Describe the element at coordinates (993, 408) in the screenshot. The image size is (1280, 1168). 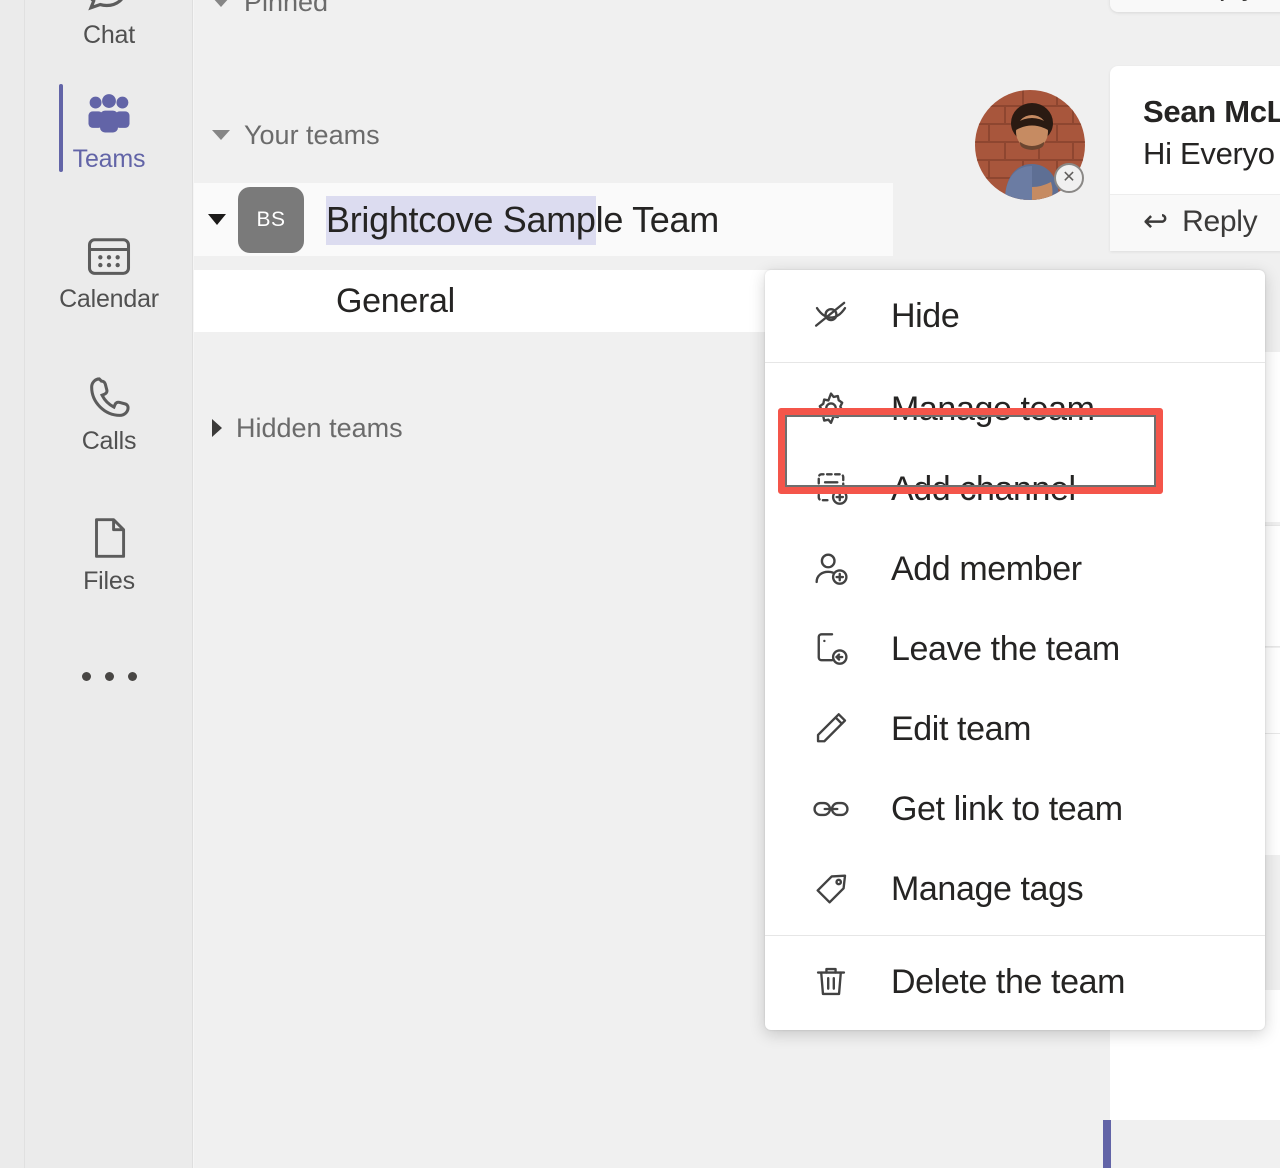
I see `menu-item-label: Manage team` at that location.